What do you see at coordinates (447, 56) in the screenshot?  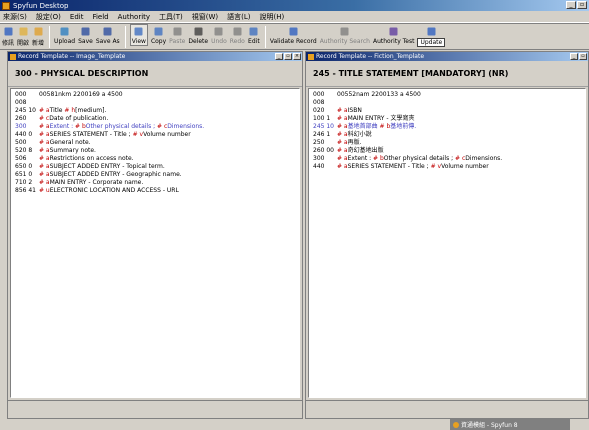 I see `right-pane-titlebar: Record Template -- Fiction_Template _ ▫` at bounding box center [447, 56].